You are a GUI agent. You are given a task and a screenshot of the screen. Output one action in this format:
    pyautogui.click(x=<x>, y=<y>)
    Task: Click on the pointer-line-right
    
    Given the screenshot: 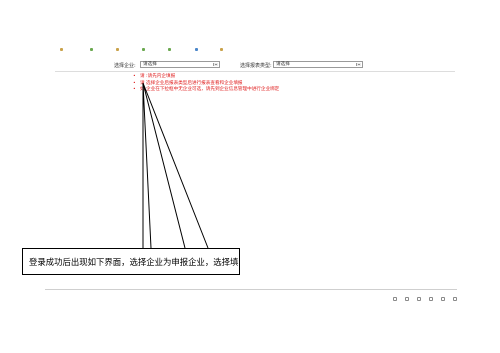 What is the action you would take?
    pyautogui.click(x=175, y=165)
    